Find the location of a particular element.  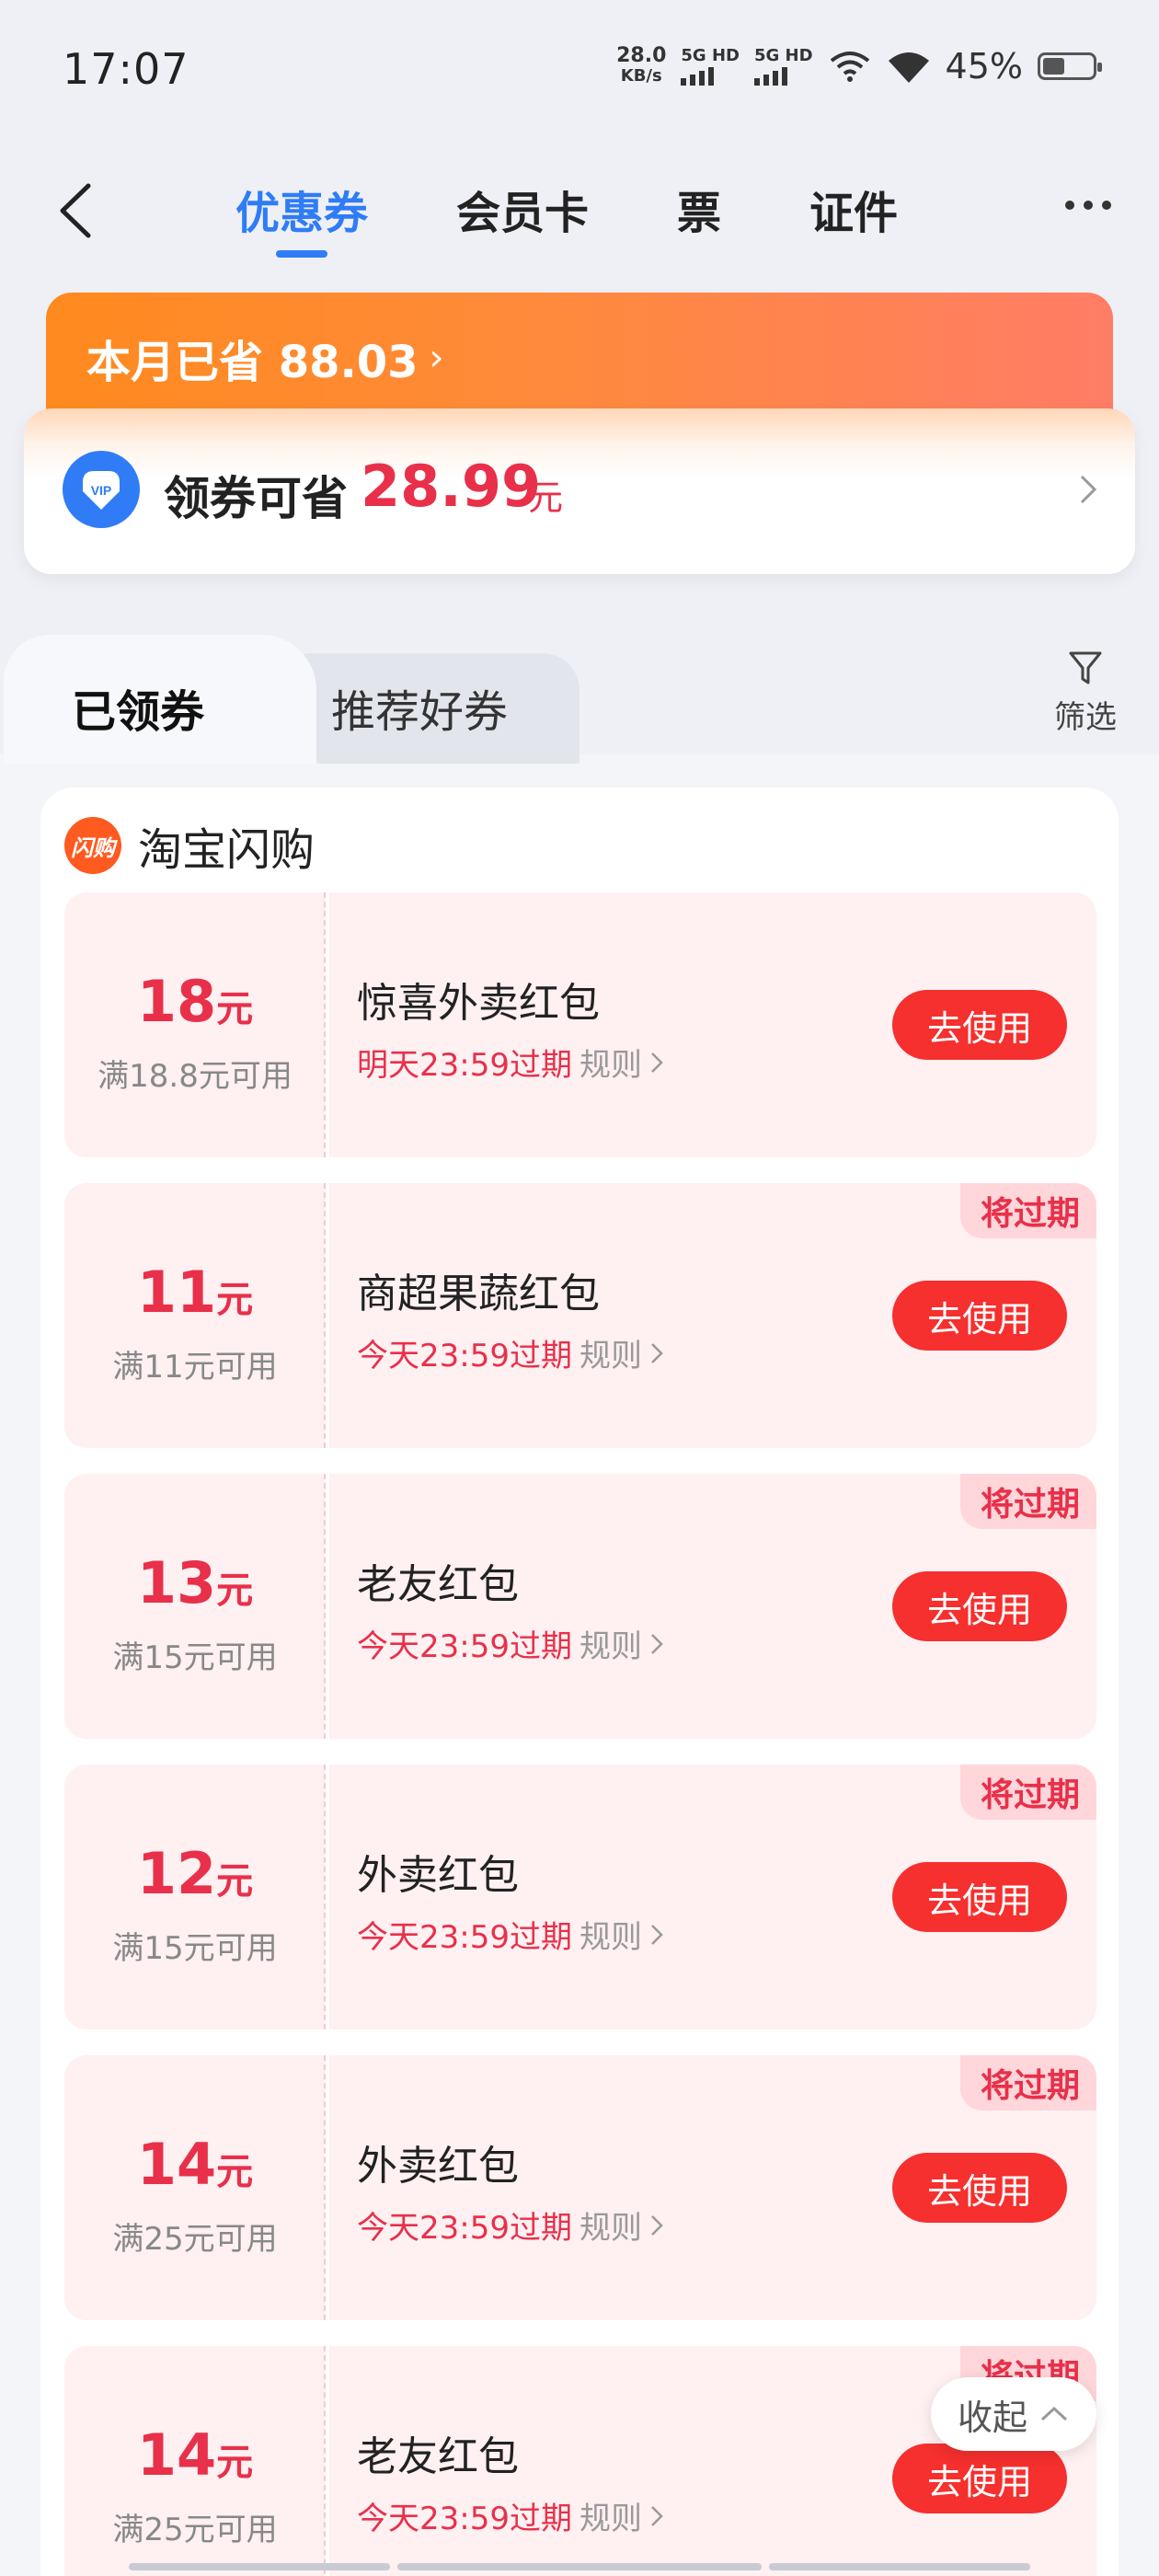

coupon-item: 11元 满11元可用 将过期 商超果蔬红包 今天23:59过期 规则 去使用 is located at coordinates (580, 1315).